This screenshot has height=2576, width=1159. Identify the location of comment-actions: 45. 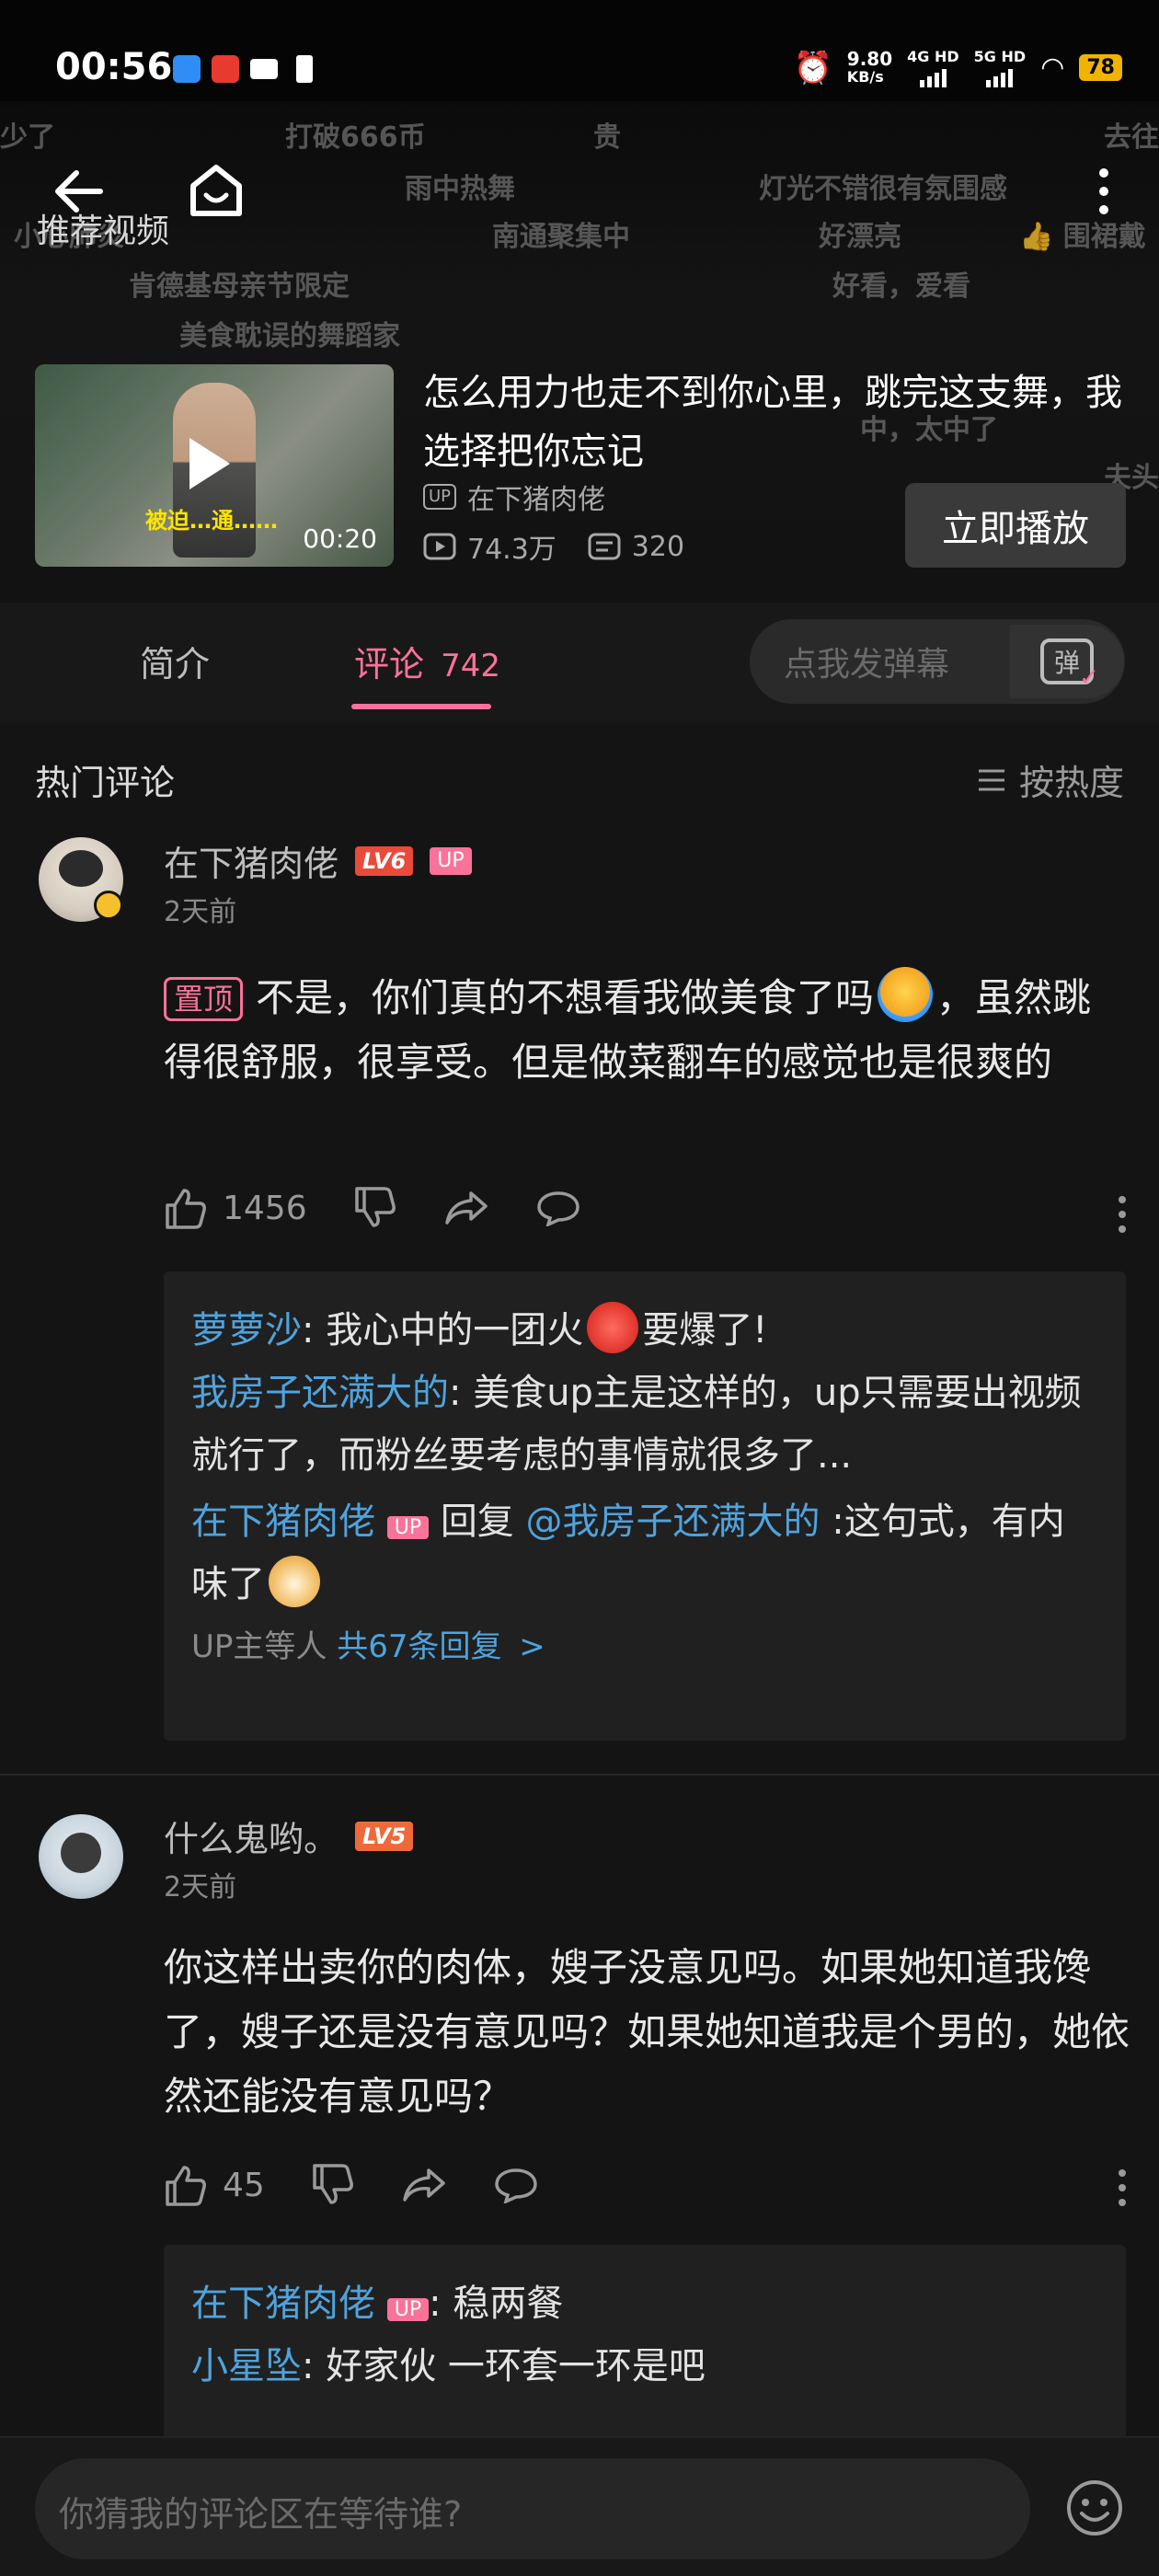
(374, 2185).